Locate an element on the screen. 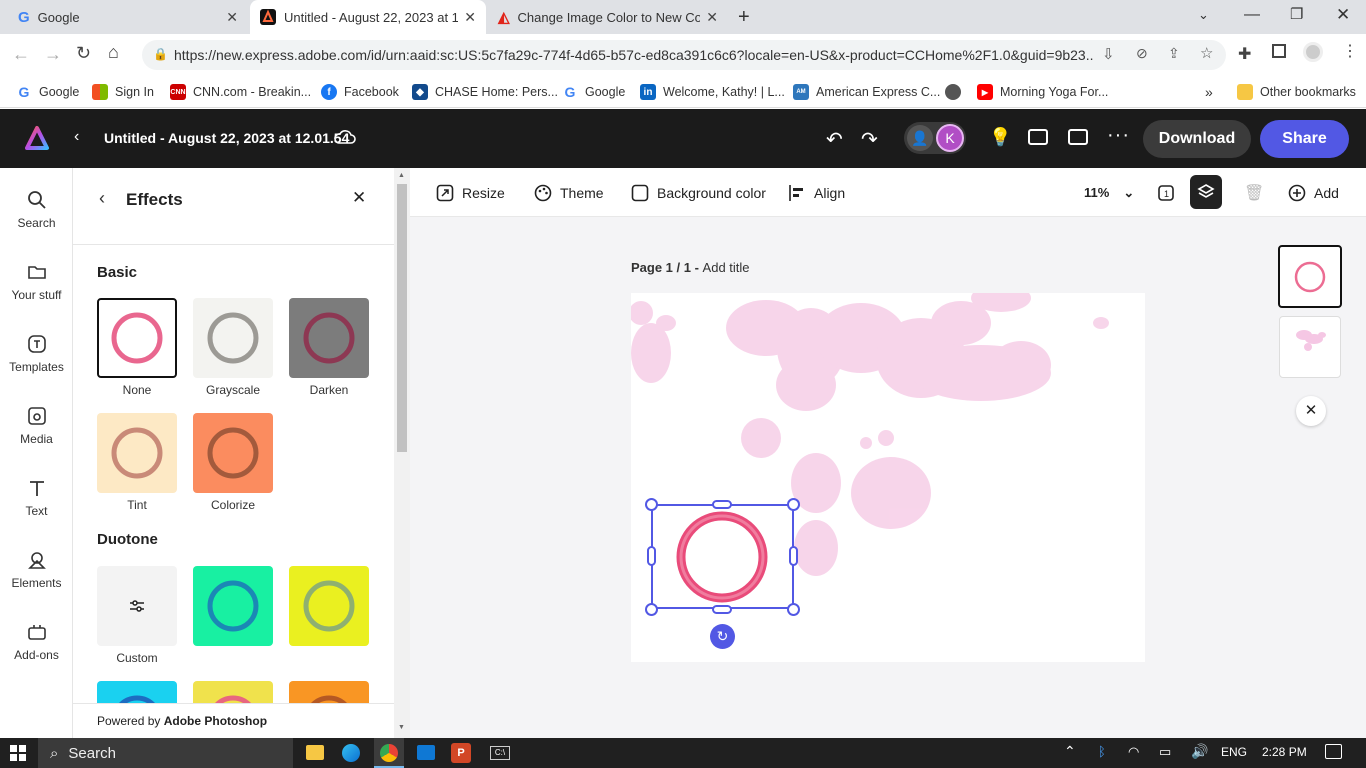 The height and width of the screenshot is (768, 1366). invite-icon: 👤 is located at coordinates (920, 138).